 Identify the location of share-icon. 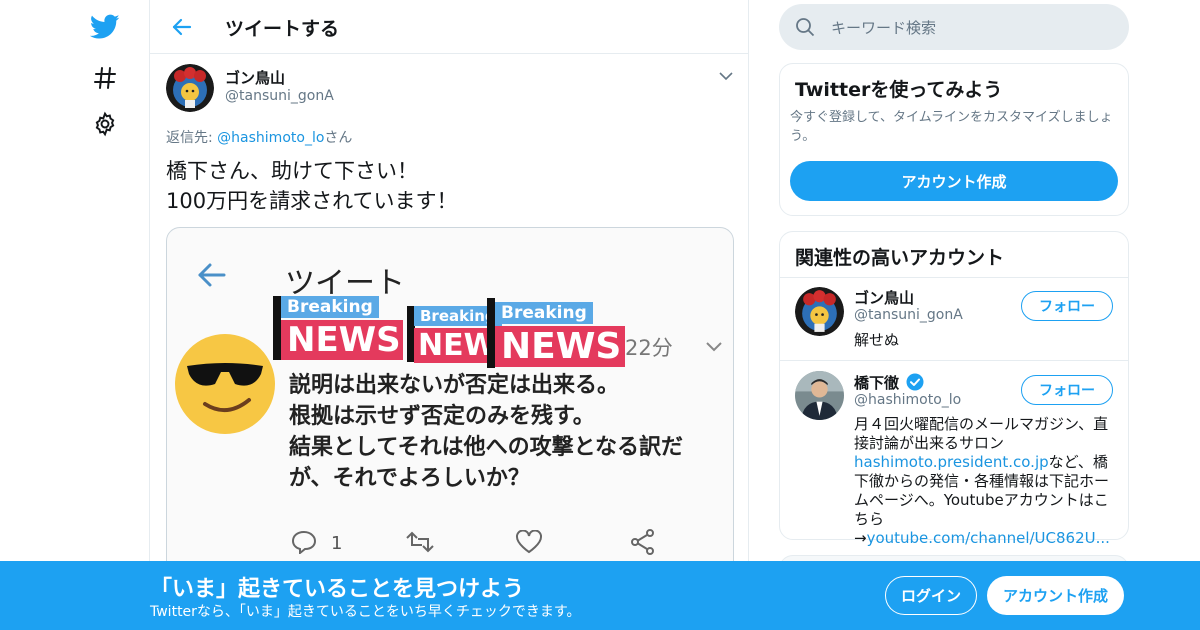
(642, 542).